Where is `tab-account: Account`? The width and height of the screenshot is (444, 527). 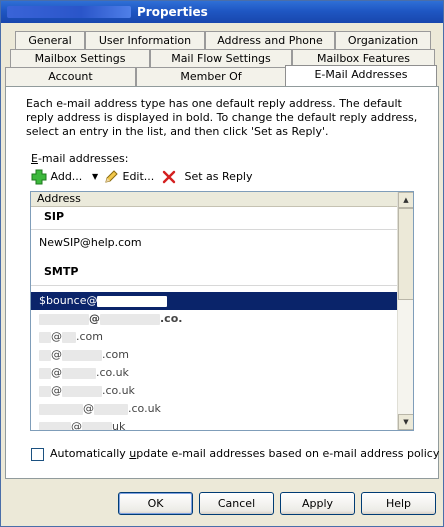 tab-account: Account is located at coordinates (70, 76).